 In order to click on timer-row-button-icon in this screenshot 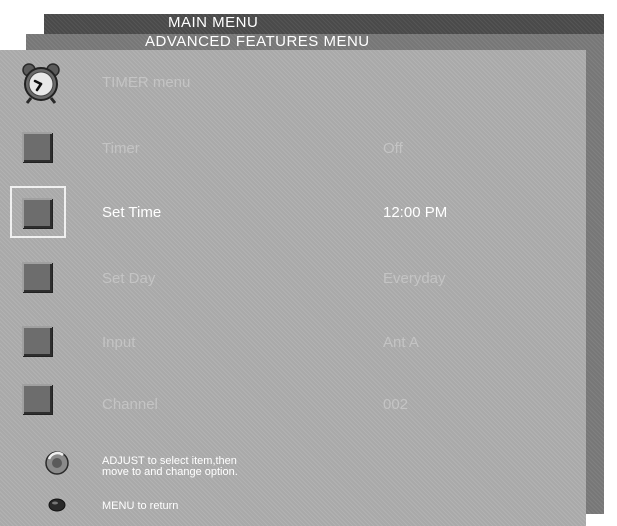, I will do `click(37, 147)`.